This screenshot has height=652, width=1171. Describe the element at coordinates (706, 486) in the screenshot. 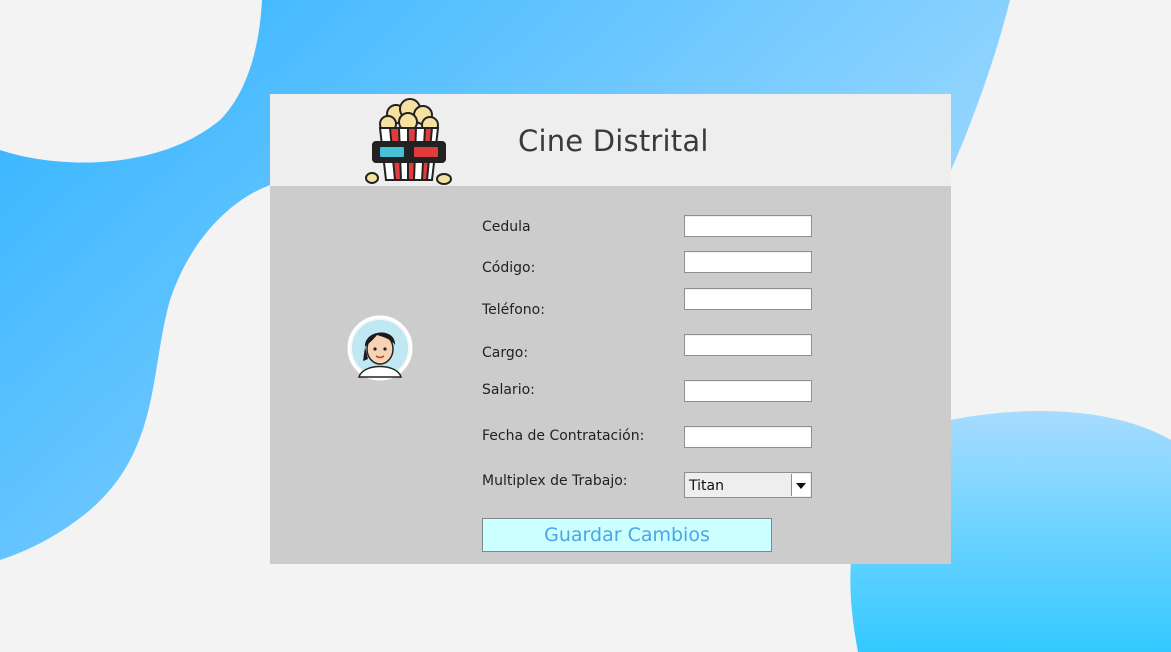

I see `multiplex-selected-value: Titan` at that location.